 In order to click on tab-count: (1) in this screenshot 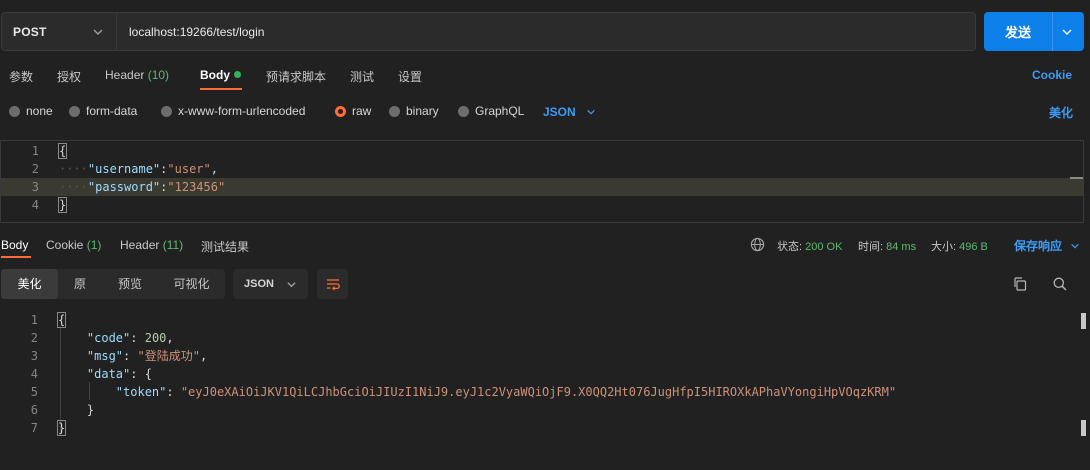, I will do `click(94, 245)`.